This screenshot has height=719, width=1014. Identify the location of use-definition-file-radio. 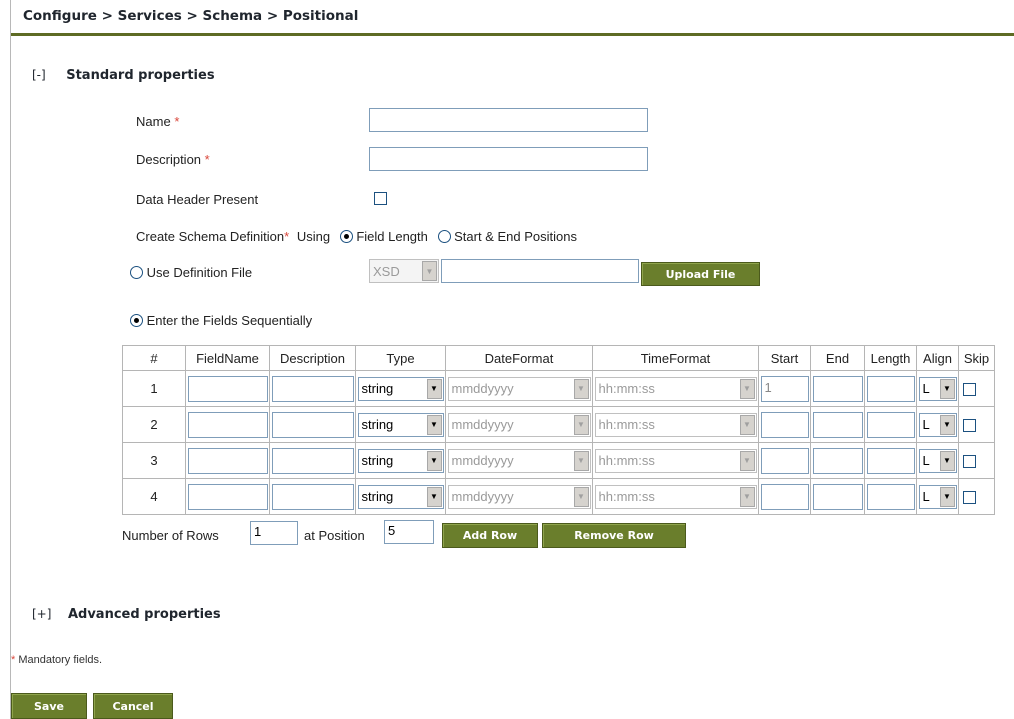
(136, 272).